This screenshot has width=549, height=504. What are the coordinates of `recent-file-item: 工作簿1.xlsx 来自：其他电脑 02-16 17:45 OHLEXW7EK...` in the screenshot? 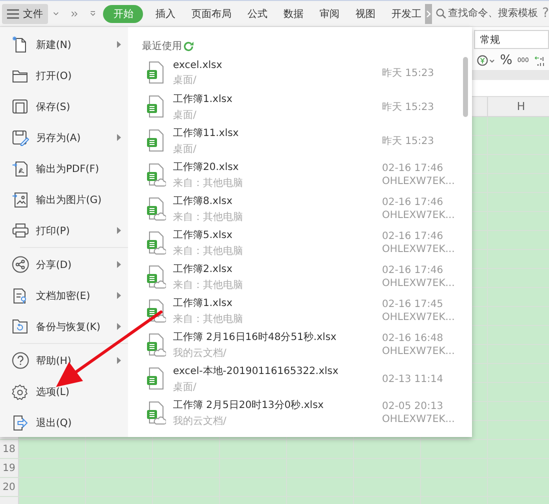 It's located at (306, 311).